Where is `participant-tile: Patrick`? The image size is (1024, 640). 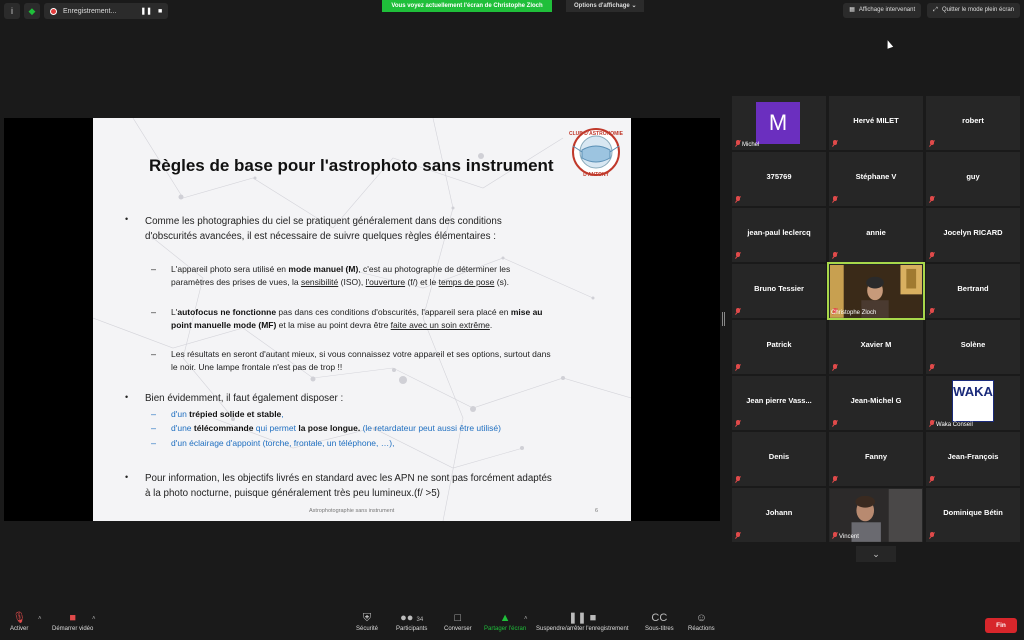
participant-tile: Patrick is located at coordinates (779, 347).